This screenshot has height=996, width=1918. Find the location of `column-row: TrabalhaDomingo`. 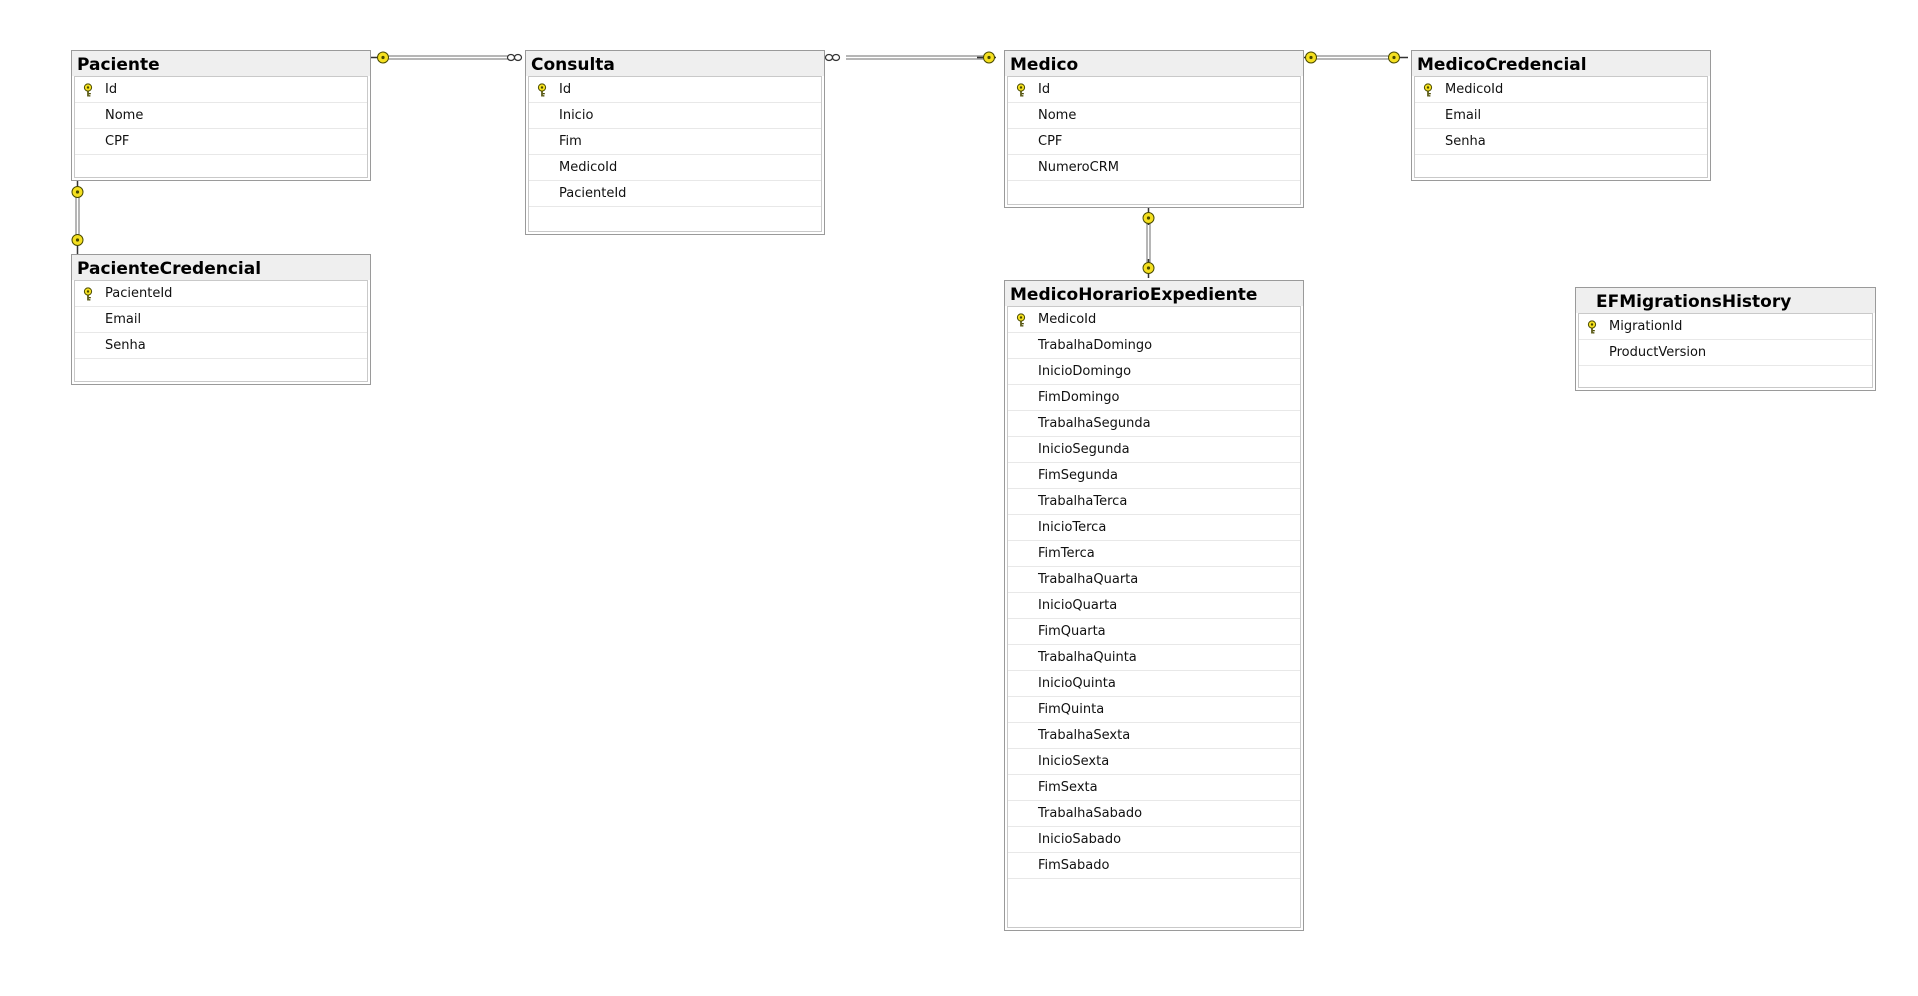

column-row: TrabalhaDomingo is located at coordinates (1154, 346).